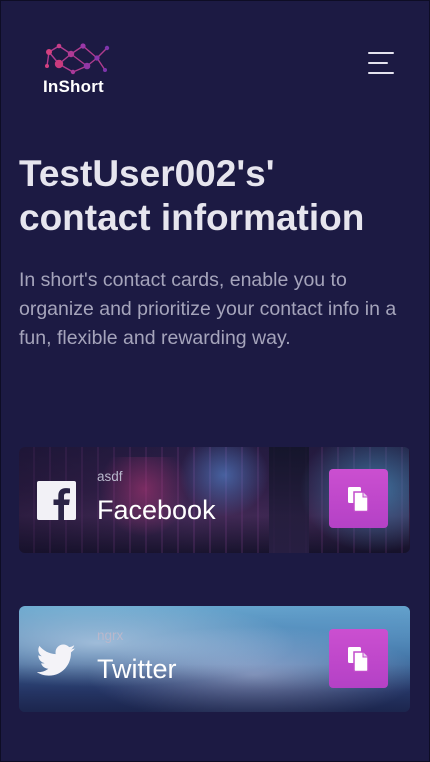  What do you see at coordinates (156, 510) in the screenshot?
I see `card-platform-name: Facebook` at bounding box center [156, 510].